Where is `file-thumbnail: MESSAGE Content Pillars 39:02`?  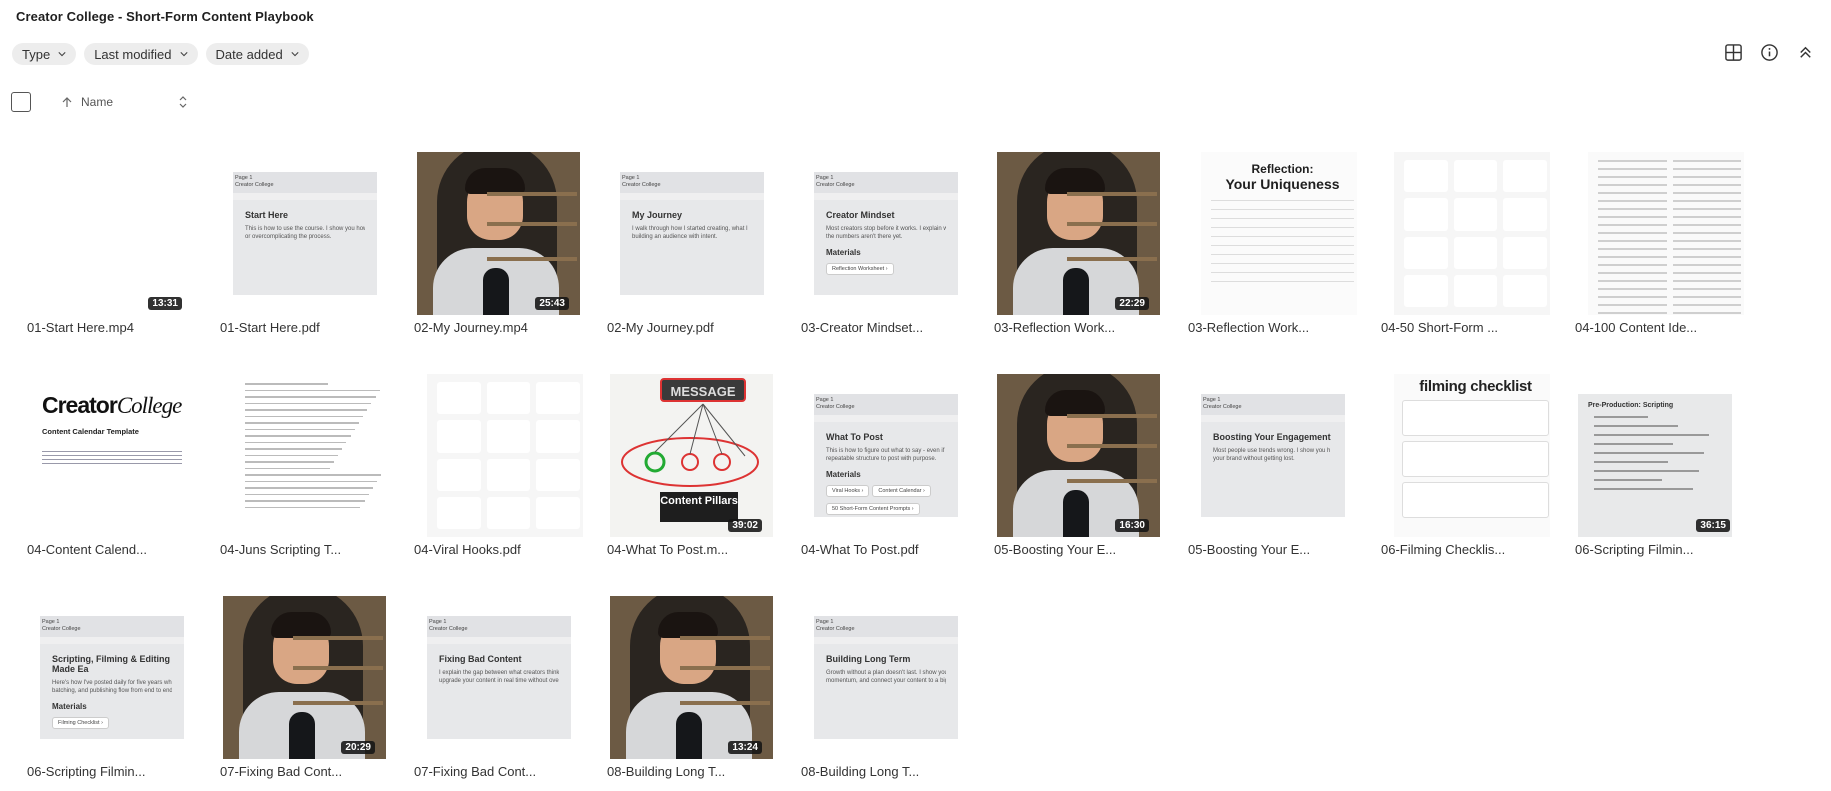 file-thumbnail: MESSAGE Content Pillars 39:02 is located at coordinates (688, 455).